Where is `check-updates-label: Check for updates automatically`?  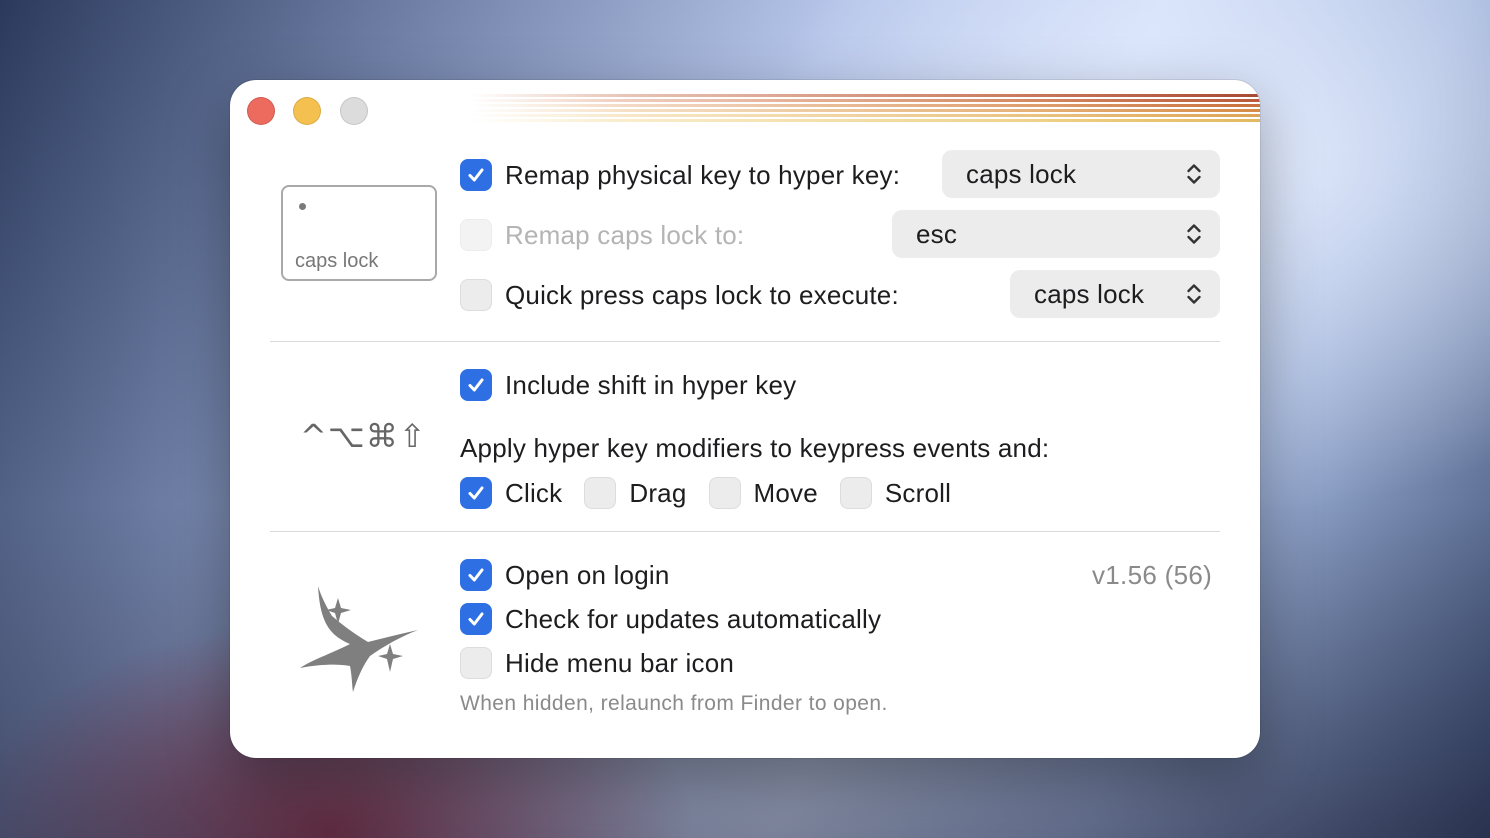
check-updates-label: Check for updates automatically is located at coordinates (693, 618).